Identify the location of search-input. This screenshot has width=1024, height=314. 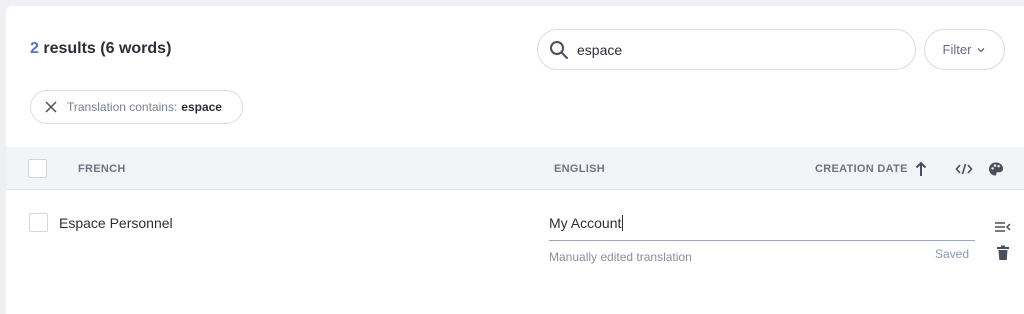
(727, 49).